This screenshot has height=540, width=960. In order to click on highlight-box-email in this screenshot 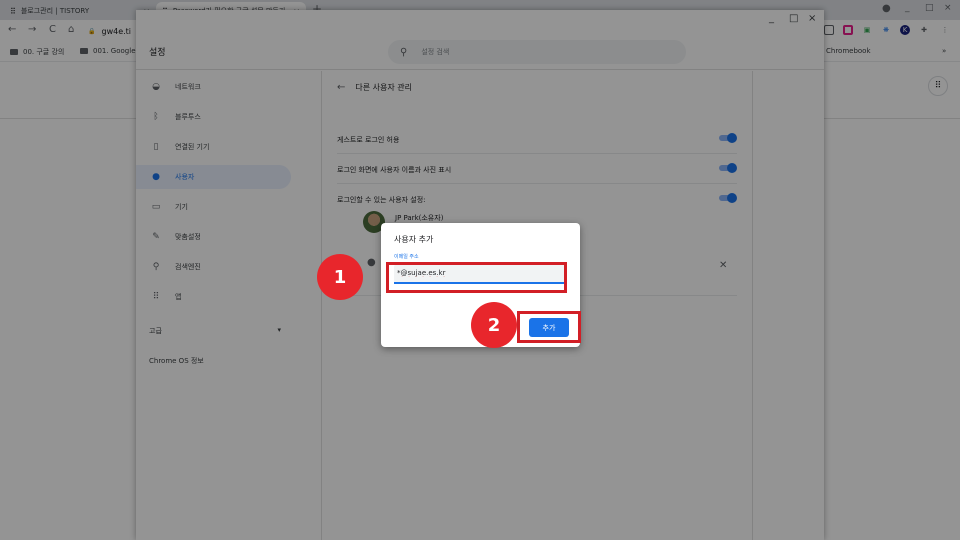, I will do `click(476, 277)`.